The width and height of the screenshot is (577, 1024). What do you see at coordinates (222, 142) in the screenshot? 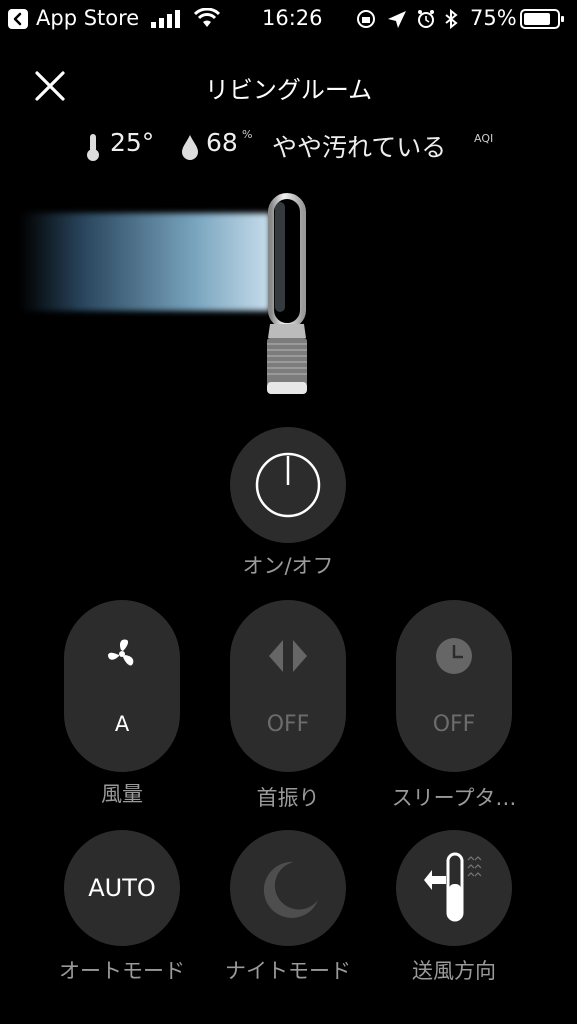
I see `humidity-value: 68` at bounding box center [222, 142].